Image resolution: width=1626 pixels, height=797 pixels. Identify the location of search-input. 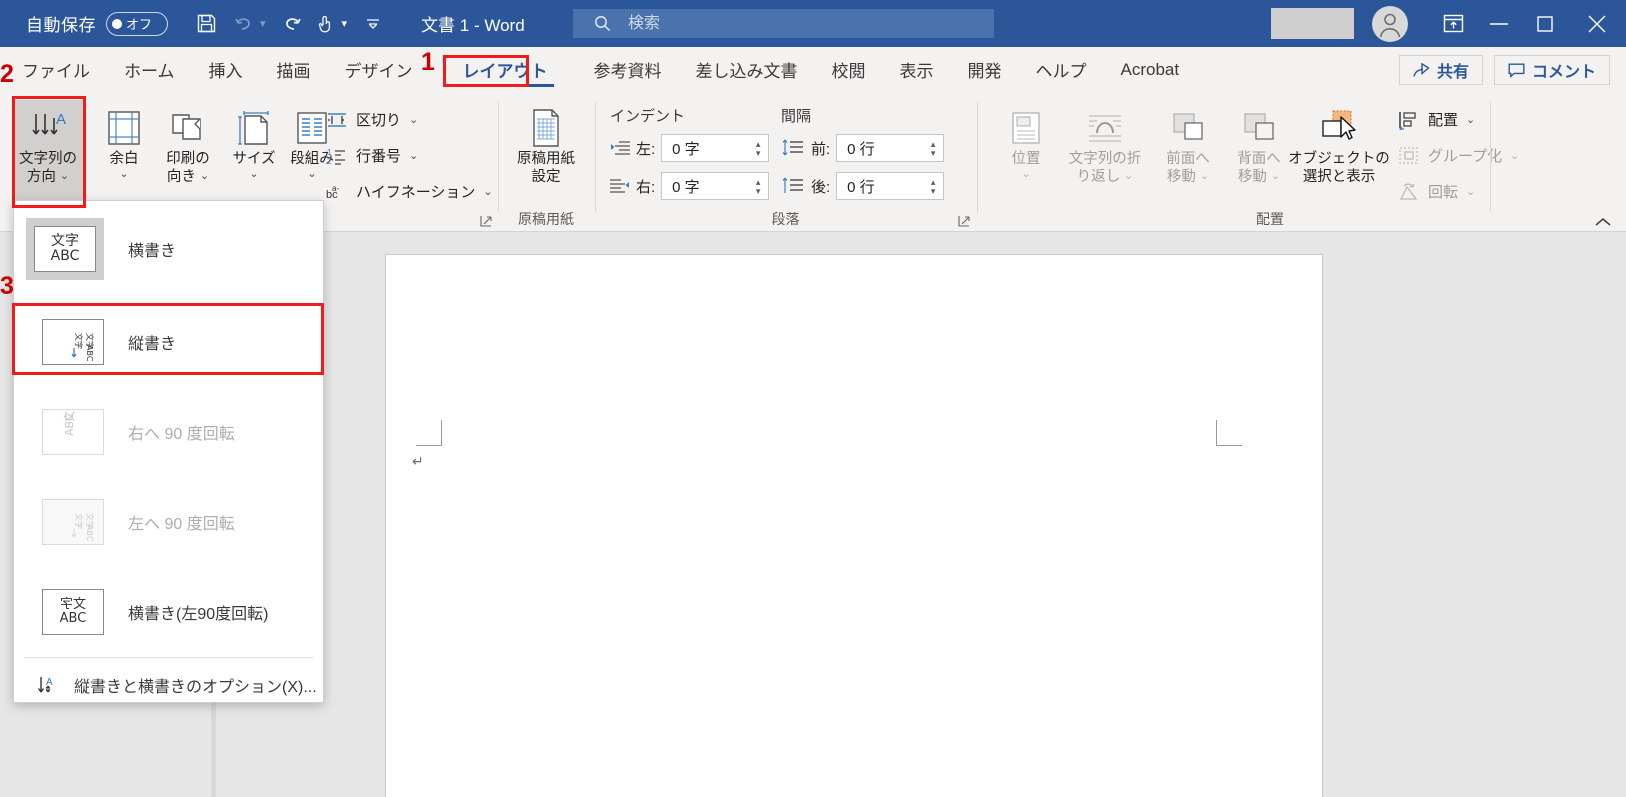
(776, 23).